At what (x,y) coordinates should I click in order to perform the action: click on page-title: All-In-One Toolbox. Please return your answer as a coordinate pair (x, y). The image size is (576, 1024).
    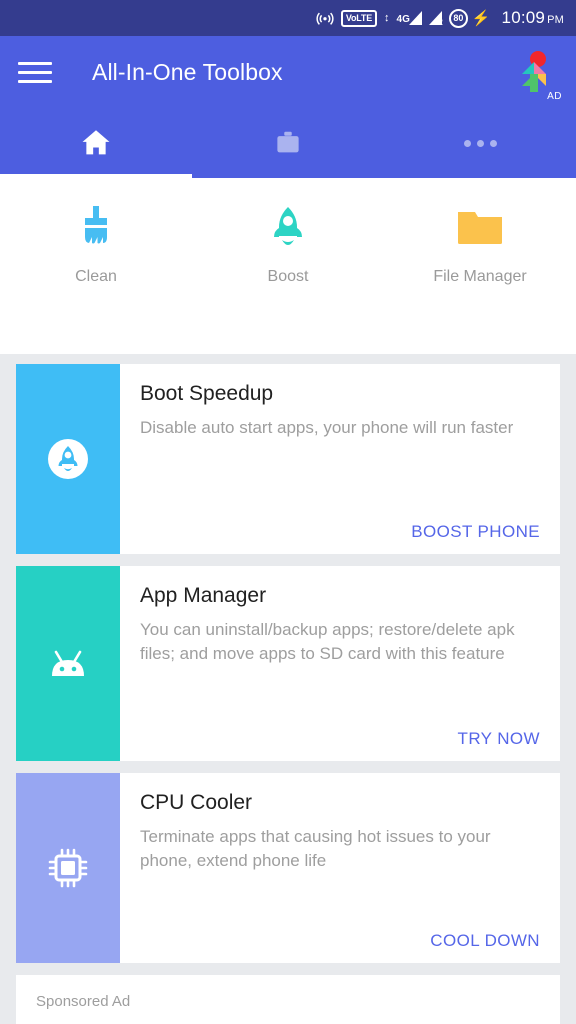
    Looking at the image, I should click on (187, 71).